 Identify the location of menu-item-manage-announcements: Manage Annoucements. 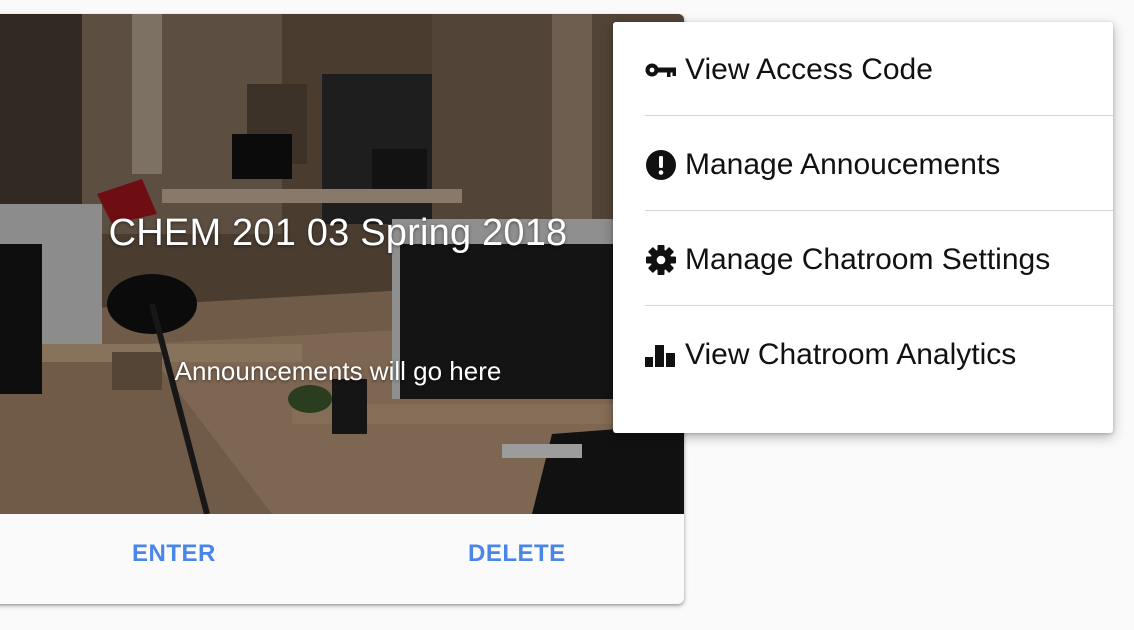
(863, 164).